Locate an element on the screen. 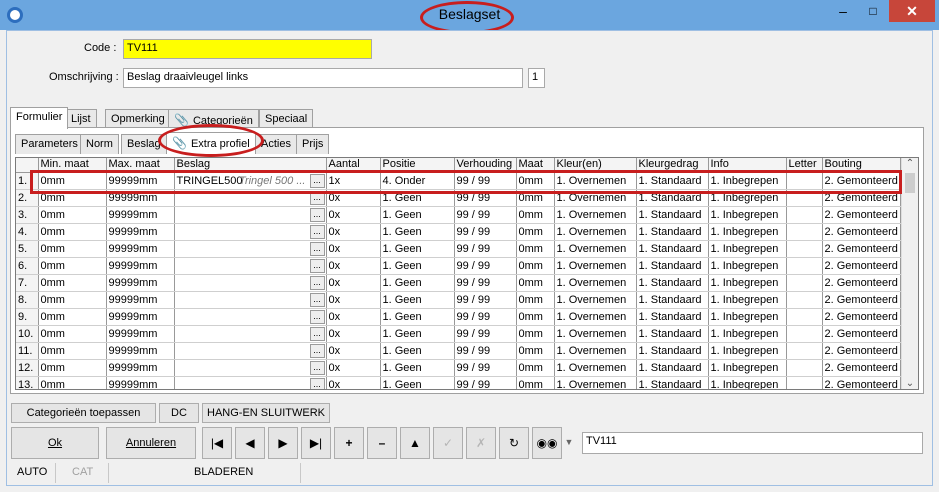 This screenshot has width=939, height=492. ok-button: Ok is located at coordinates (55, 443).